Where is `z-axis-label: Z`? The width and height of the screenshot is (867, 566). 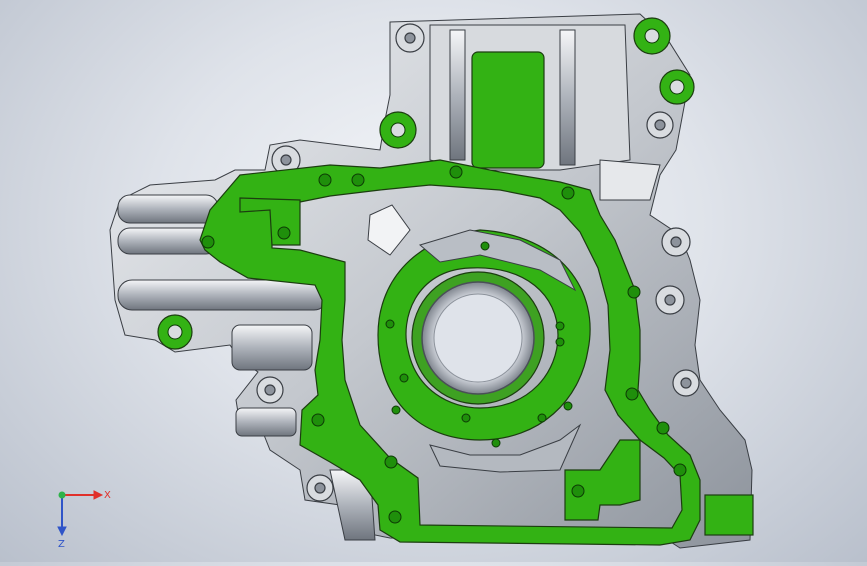 z-axis-label: Z is located at coordinates (61, 544).